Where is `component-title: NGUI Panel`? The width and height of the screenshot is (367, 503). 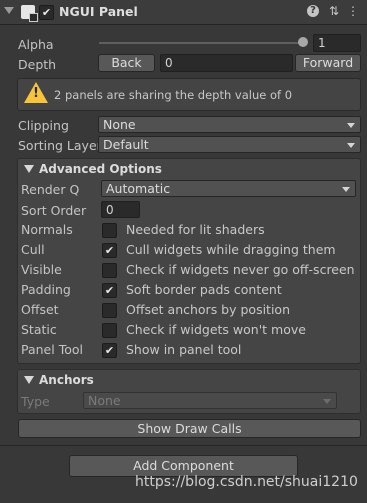
component-title: NGUI Panel is located at coordinates (98, 11).